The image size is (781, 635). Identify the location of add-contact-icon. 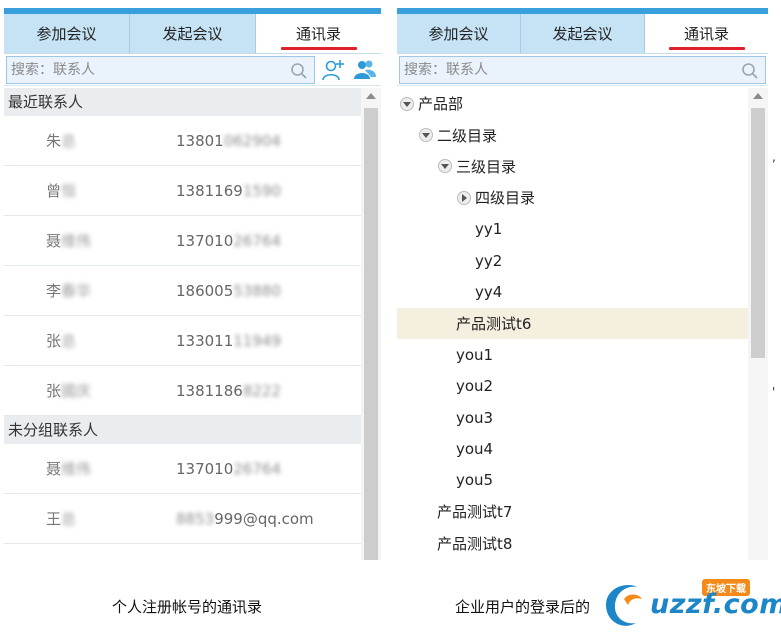
(333, 69).